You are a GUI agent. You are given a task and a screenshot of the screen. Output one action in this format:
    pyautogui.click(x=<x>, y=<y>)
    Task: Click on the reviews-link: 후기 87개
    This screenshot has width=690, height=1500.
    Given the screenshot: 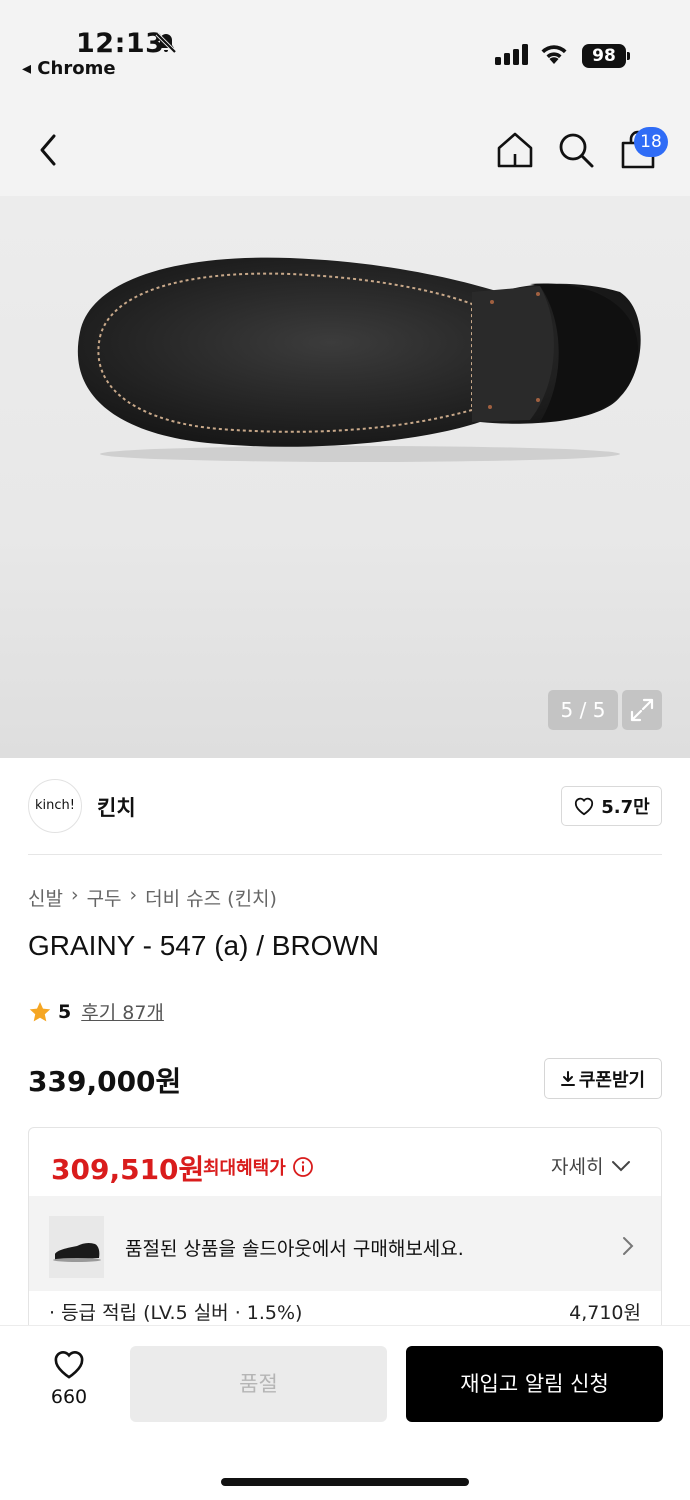 What is the action you would take?
    pyautogui.click(x=122, y=1011)
    